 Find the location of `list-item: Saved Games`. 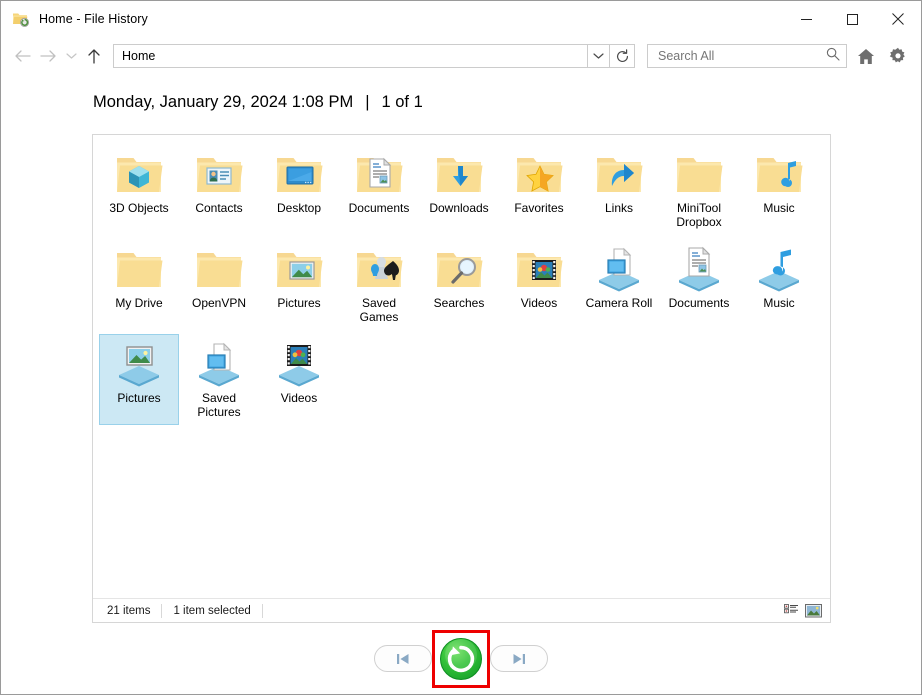

list-item: Saved Games is located at coordinates (379, 284).